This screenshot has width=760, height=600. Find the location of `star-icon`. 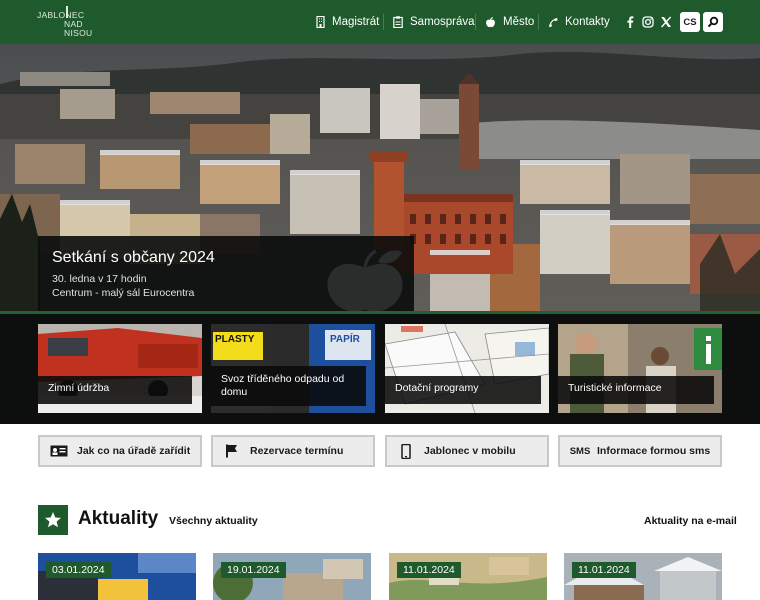

star-icon is located at coordinates (53, 520).